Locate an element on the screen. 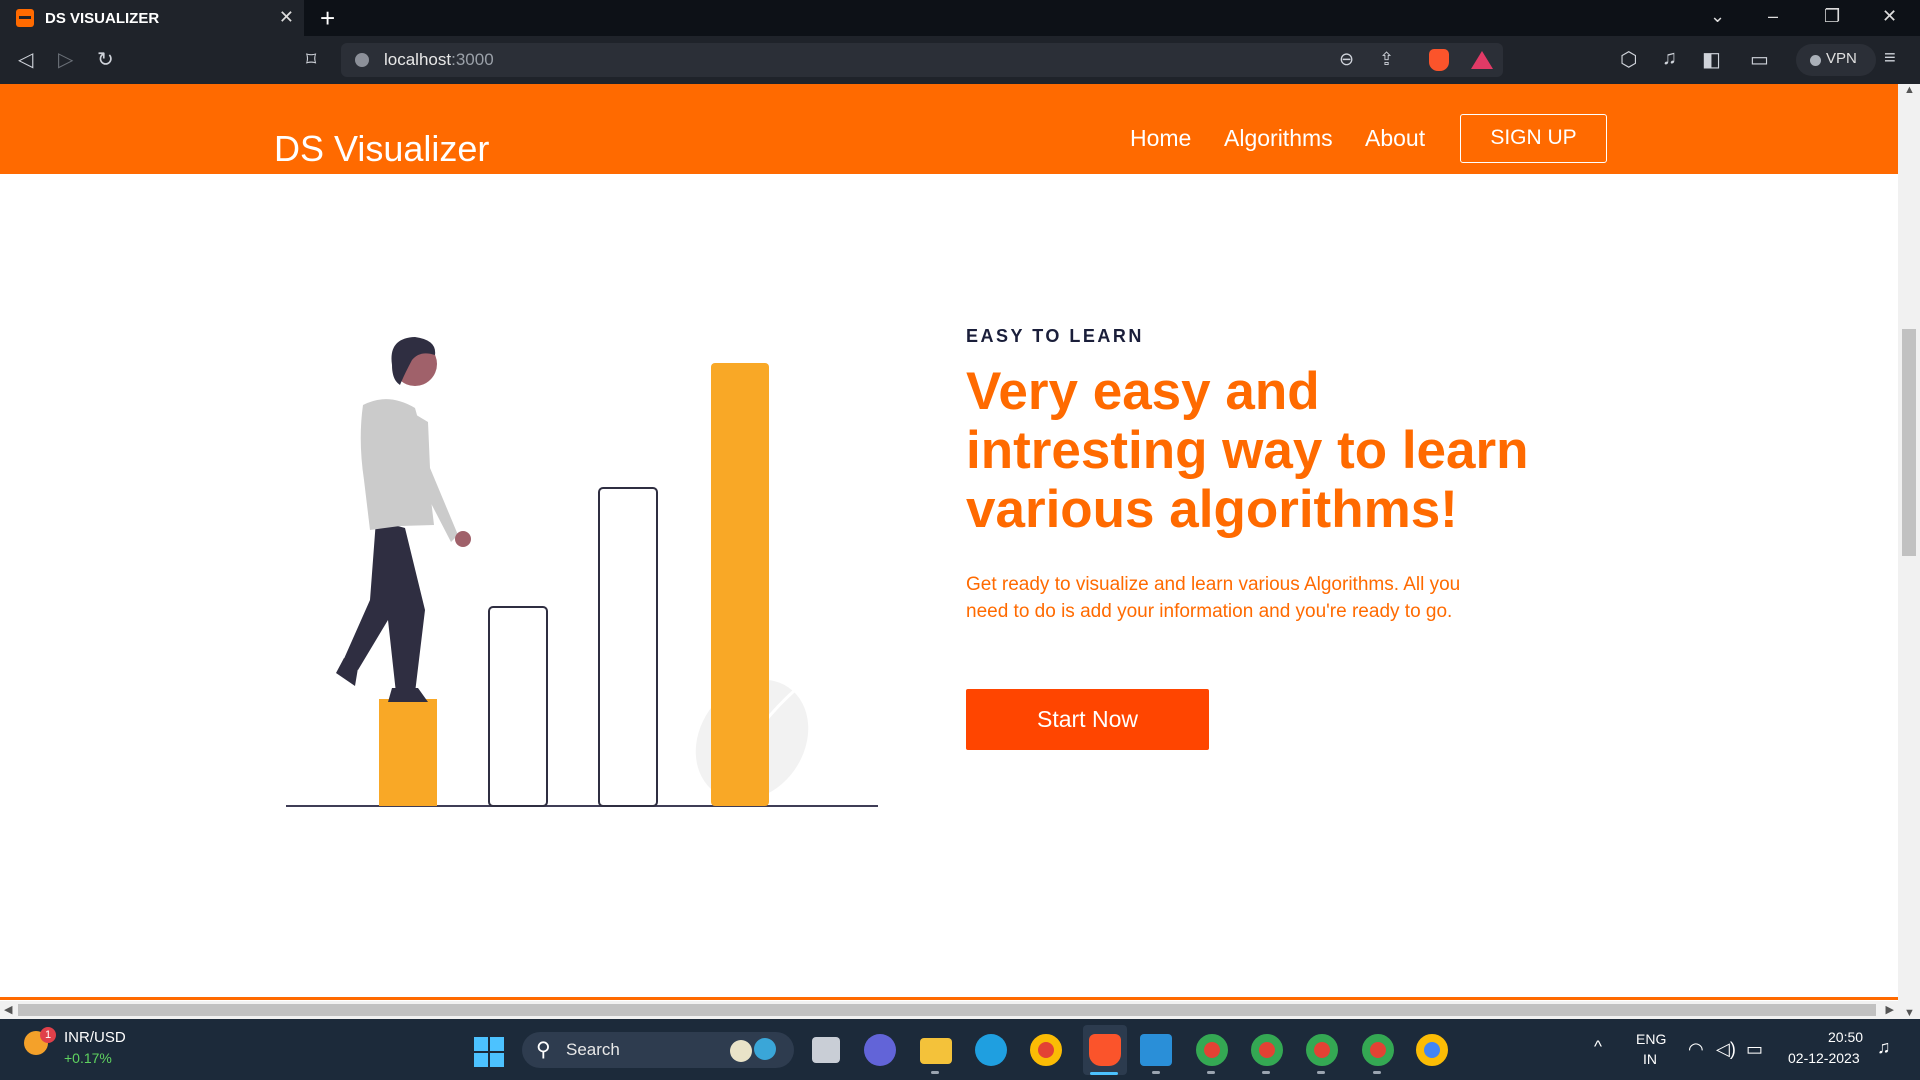 Image resolution: width=1920 pixels, height=1080 pixels. zoom-icon: ⊖ is located at coordinates (1346, 59).